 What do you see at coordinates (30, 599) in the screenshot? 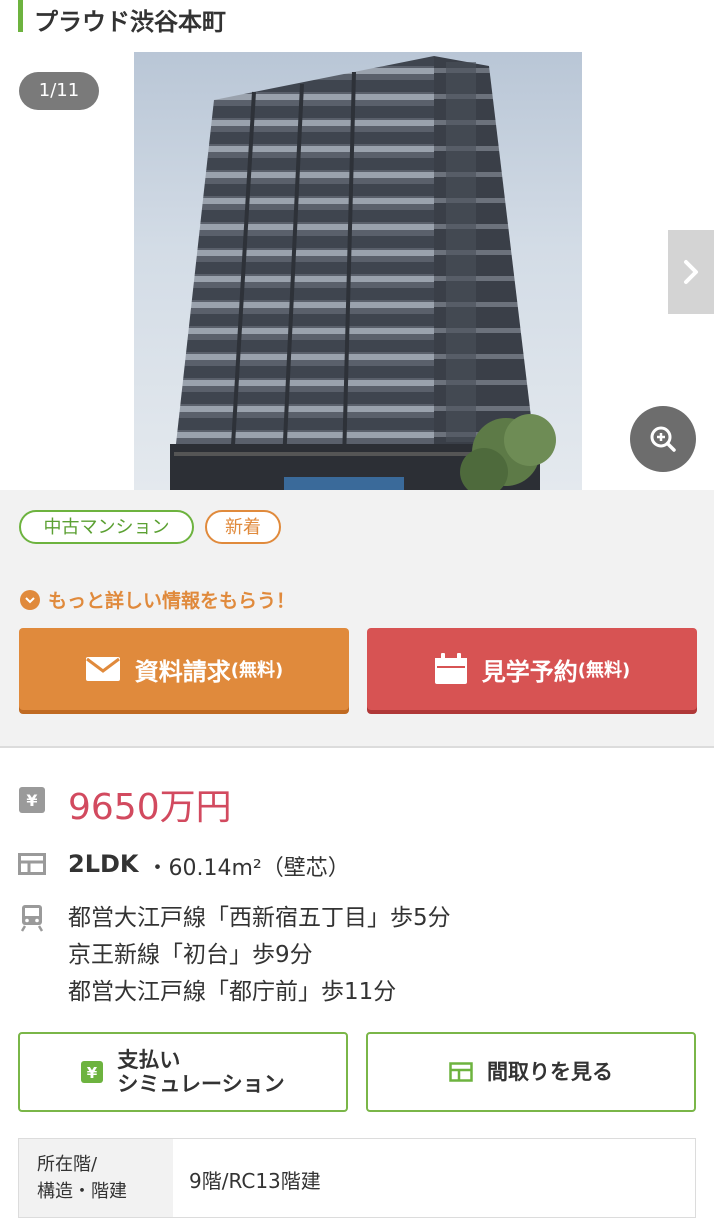
I see `arrow-down-circle-icon` at bounding box center [30, 599].